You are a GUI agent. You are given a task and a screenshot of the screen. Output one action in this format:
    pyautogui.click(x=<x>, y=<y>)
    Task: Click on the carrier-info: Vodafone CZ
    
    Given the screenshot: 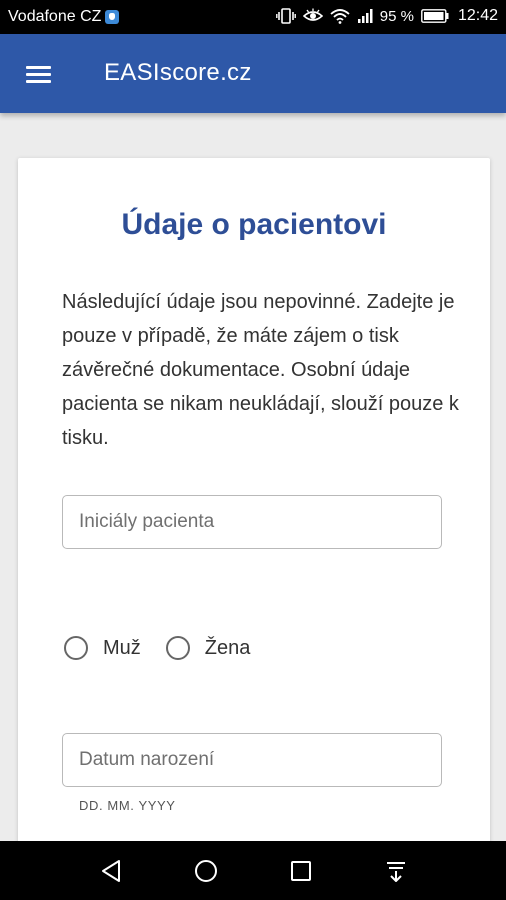 What is the action you would take?
    pyautogui.click(x=64, y=17)
    